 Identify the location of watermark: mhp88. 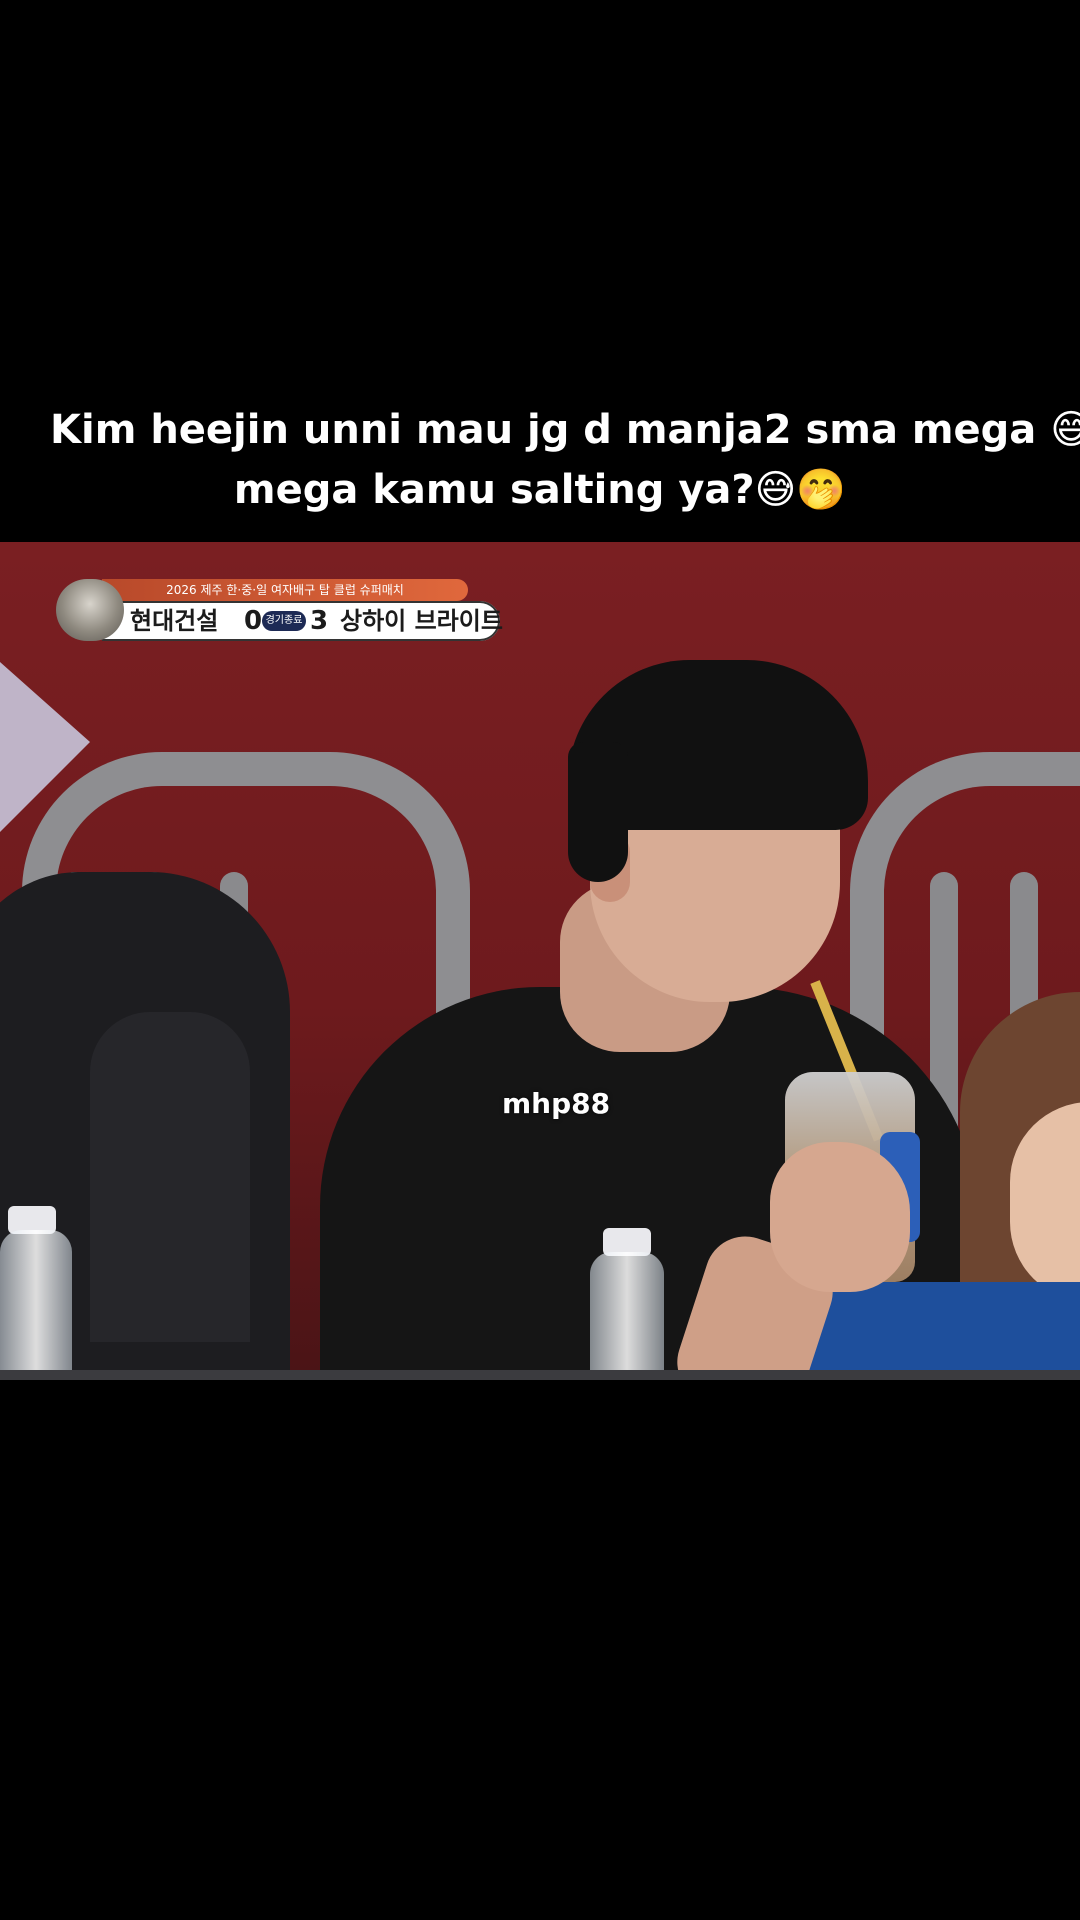
(556, 1103).